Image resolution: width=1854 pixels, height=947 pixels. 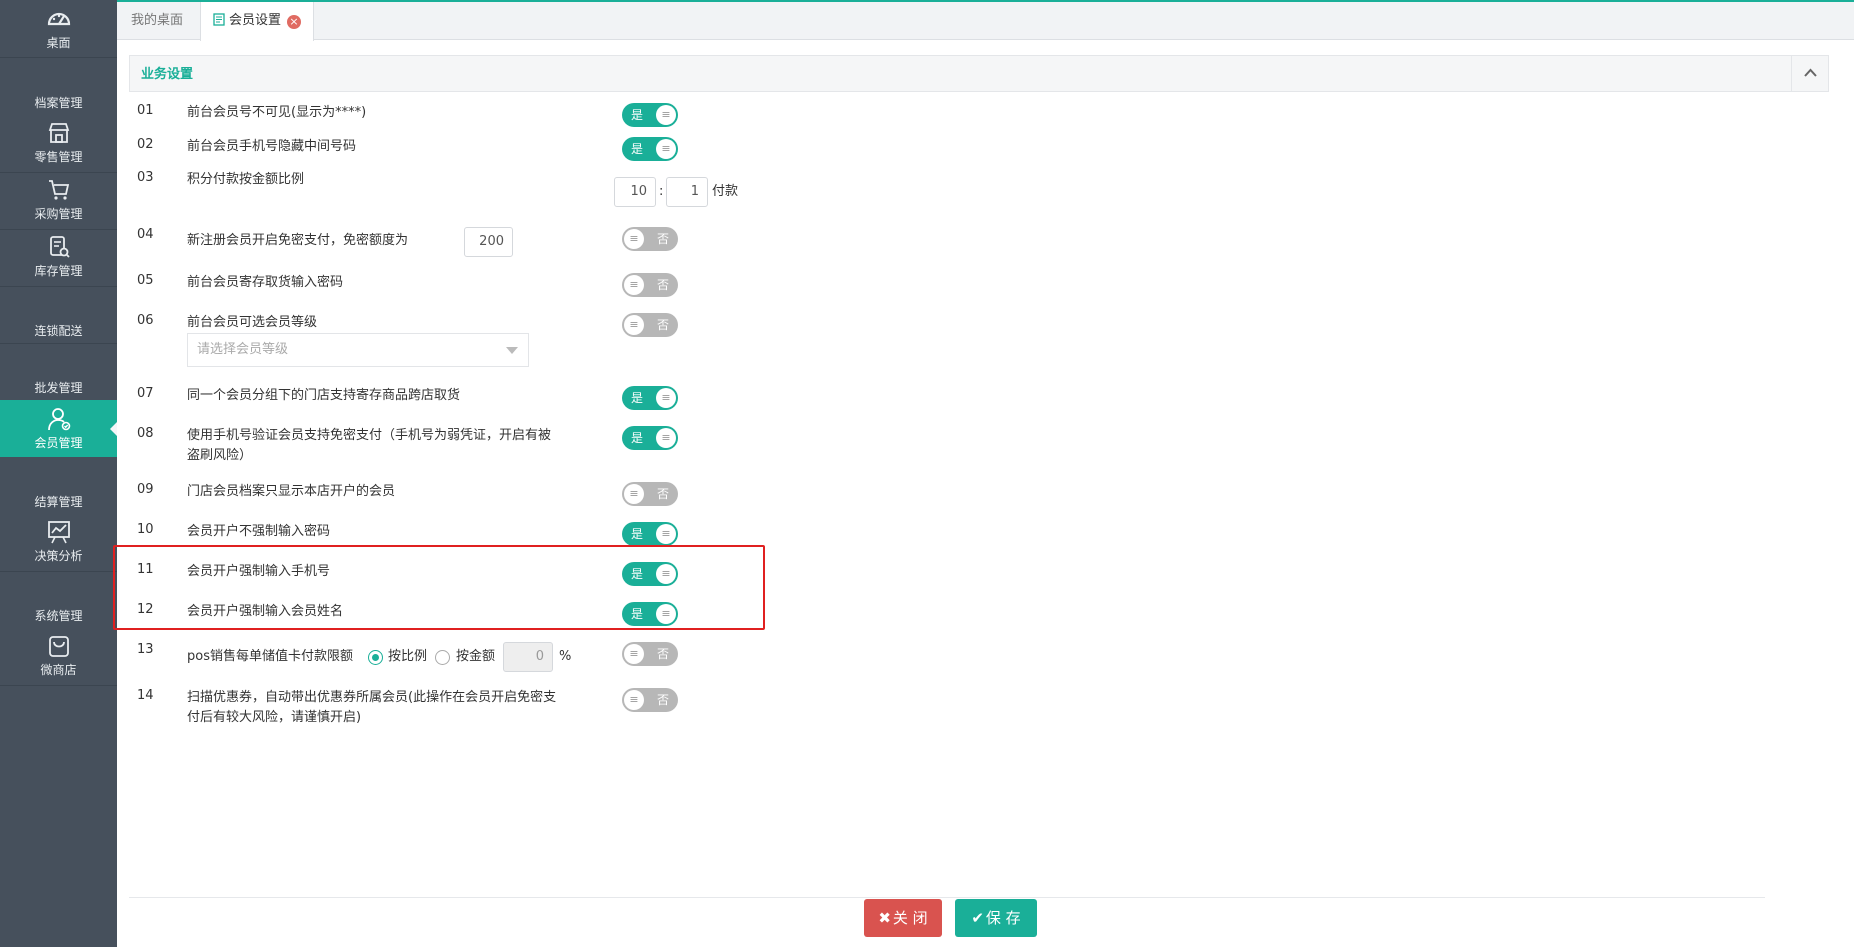 What do you see at coordinates (488, 242) in the screenshot?
I see `free-pay-limit-input: 200` at bounding box center [488, 242].